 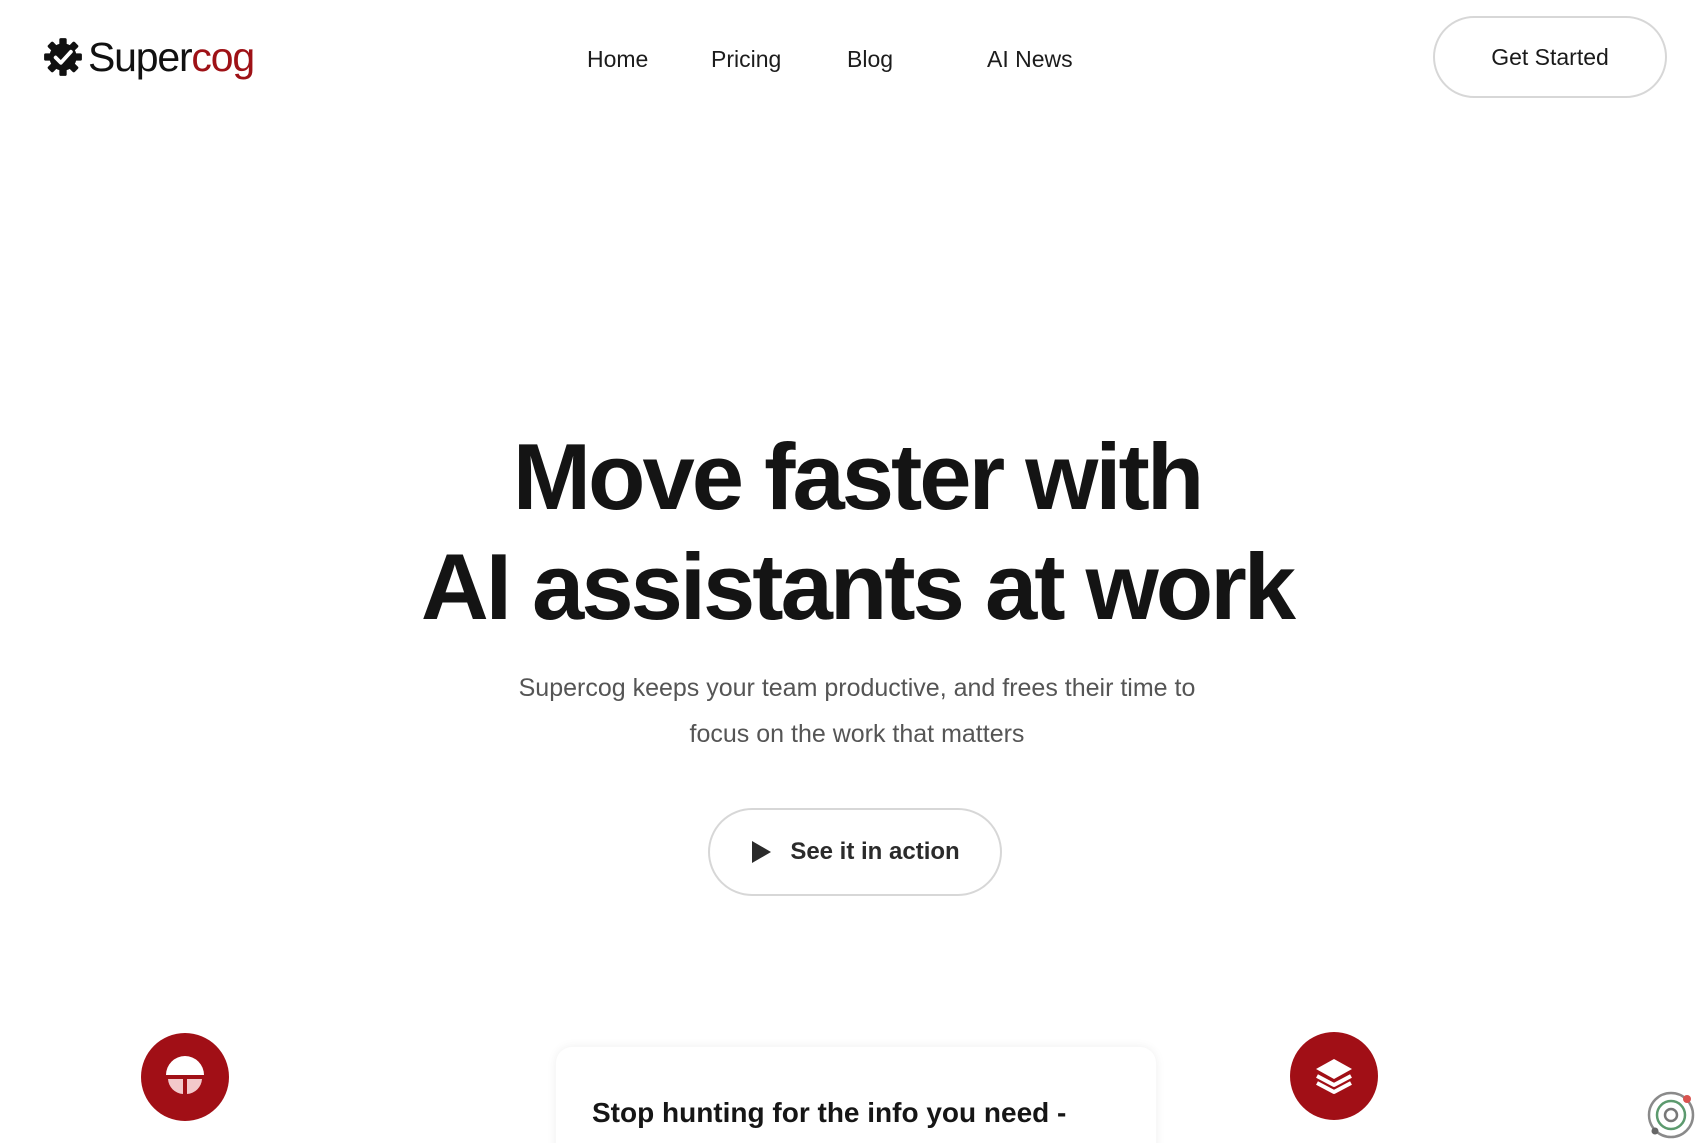 What do you see at coordinates (829, 1112) in the screenshot?
I see `feature-heading: Stop hunting for the info you need -` at bounding box center [829, 1112].